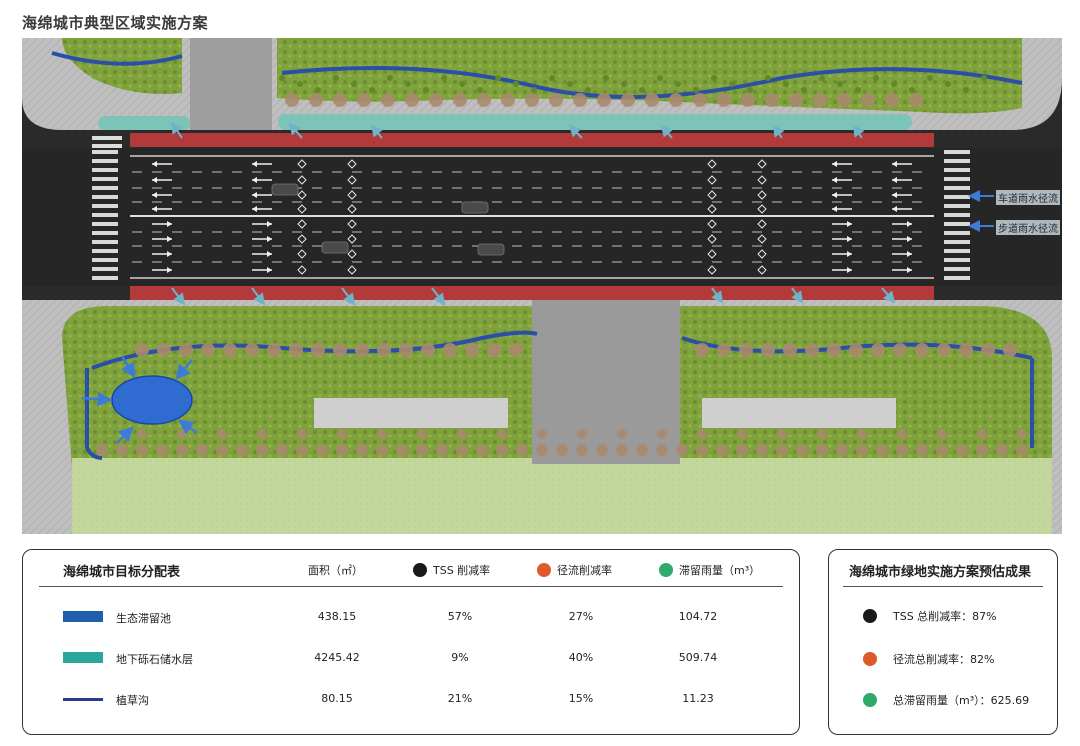 The width and height of the screenshot is (1080, 746). What do you see at coordinates (709, 570) in the screenshot?
I see `retention-column-header: 滞留雨量（m³）` at bounding box center [709, 570].